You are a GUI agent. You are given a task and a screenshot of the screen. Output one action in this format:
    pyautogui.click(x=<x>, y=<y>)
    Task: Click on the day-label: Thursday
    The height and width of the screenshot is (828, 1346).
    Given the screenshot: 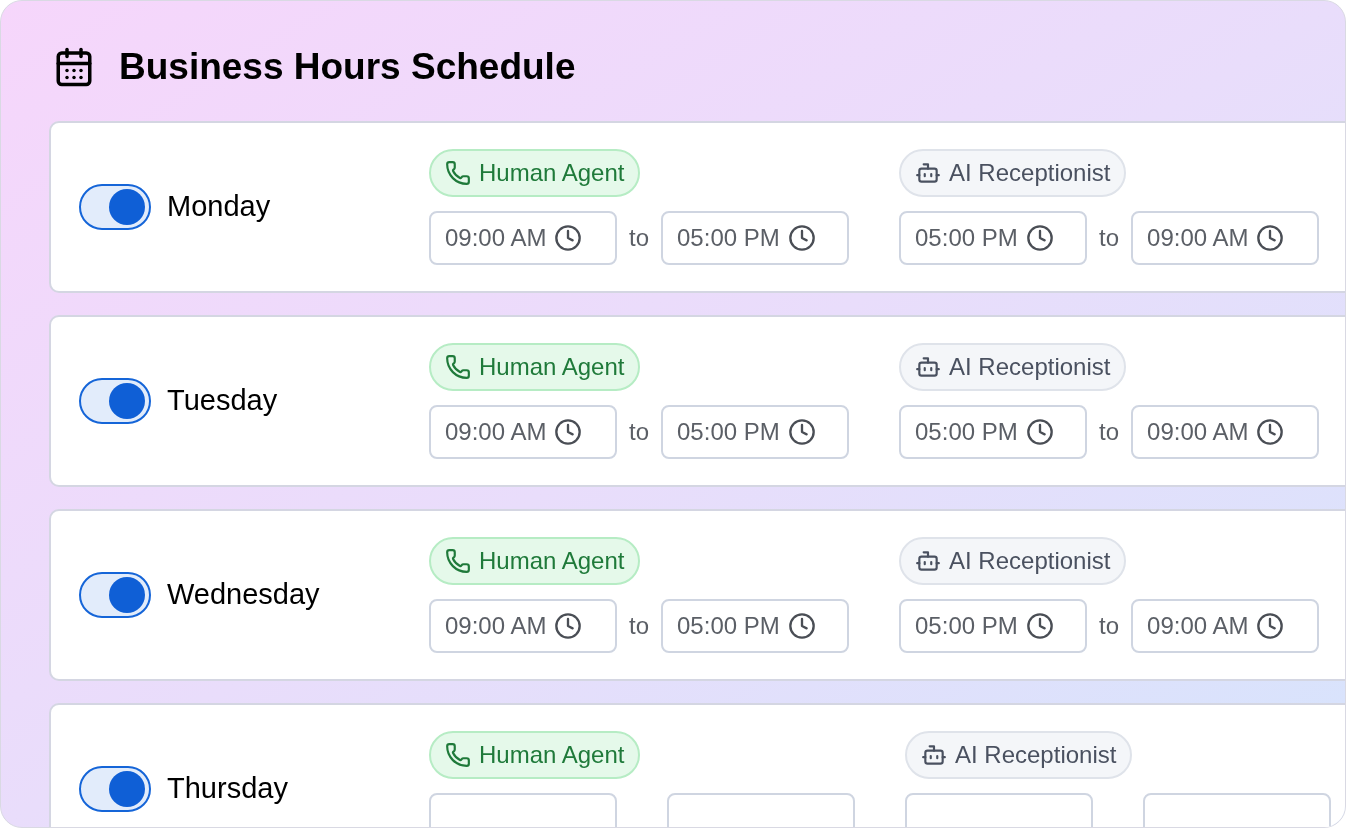 What is the action you would take?
    pyautogui.click(x=227, y=789)
    